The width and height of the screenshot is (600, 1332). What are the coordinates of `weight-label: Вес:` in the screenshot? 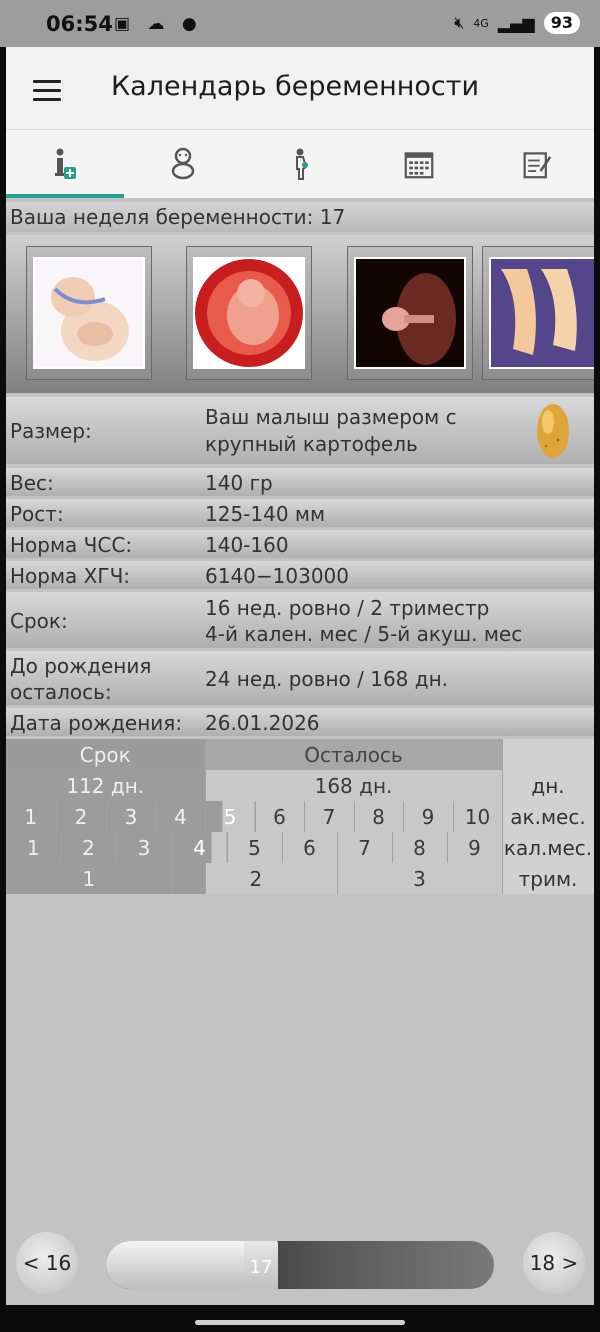 It's located at (32, 483).